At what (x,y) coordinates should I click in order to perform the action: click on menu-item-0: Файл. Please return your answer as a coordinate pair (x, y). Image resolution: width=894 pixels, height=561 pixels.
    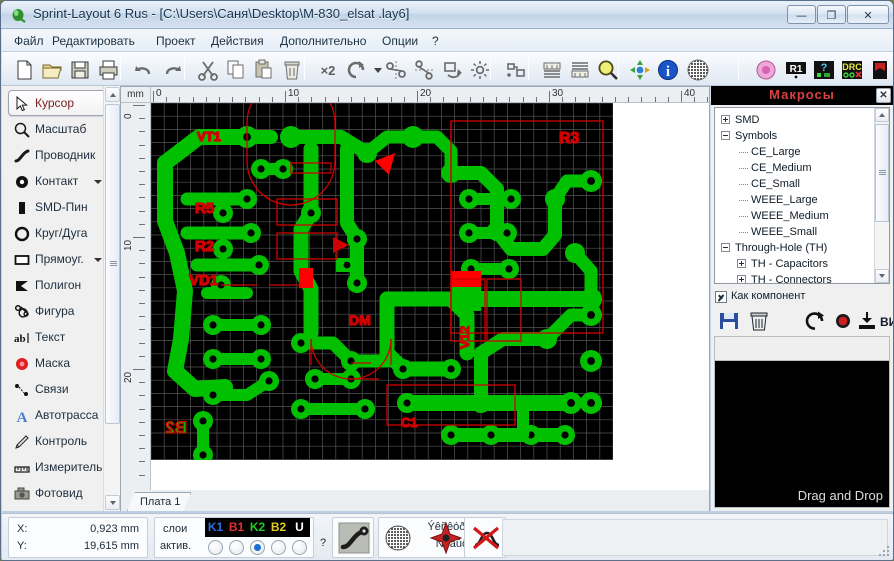
    Looking at the image, I should click on (29, 41).